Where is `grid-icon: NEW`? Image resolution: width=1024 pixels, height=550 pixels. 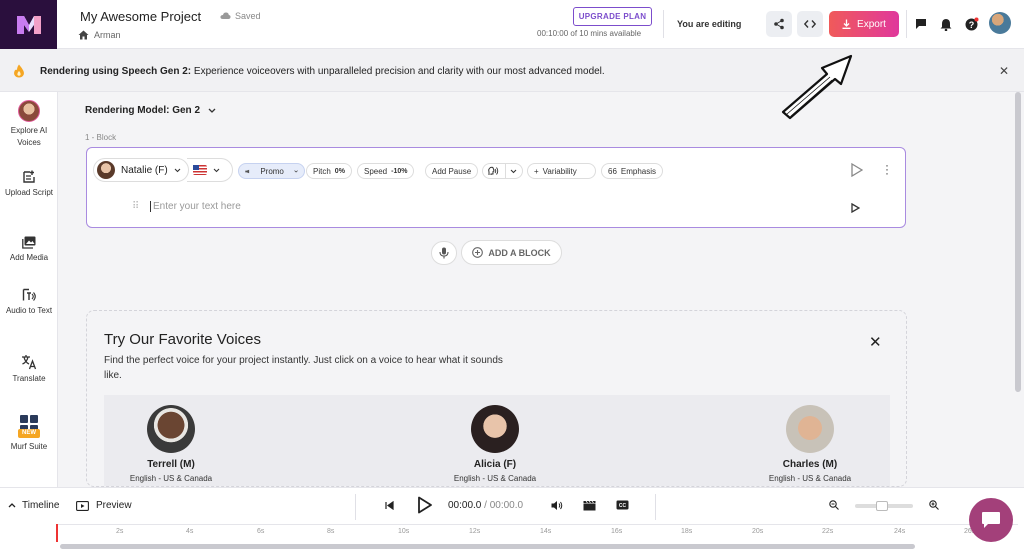
grid-icon: NEW is located at coordinates (29, 426).